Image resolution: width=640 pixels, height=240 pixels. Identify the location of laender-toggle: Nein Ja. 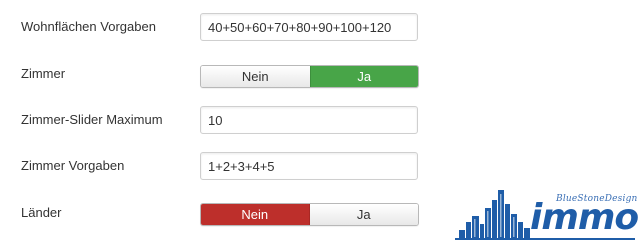
(309, 214).